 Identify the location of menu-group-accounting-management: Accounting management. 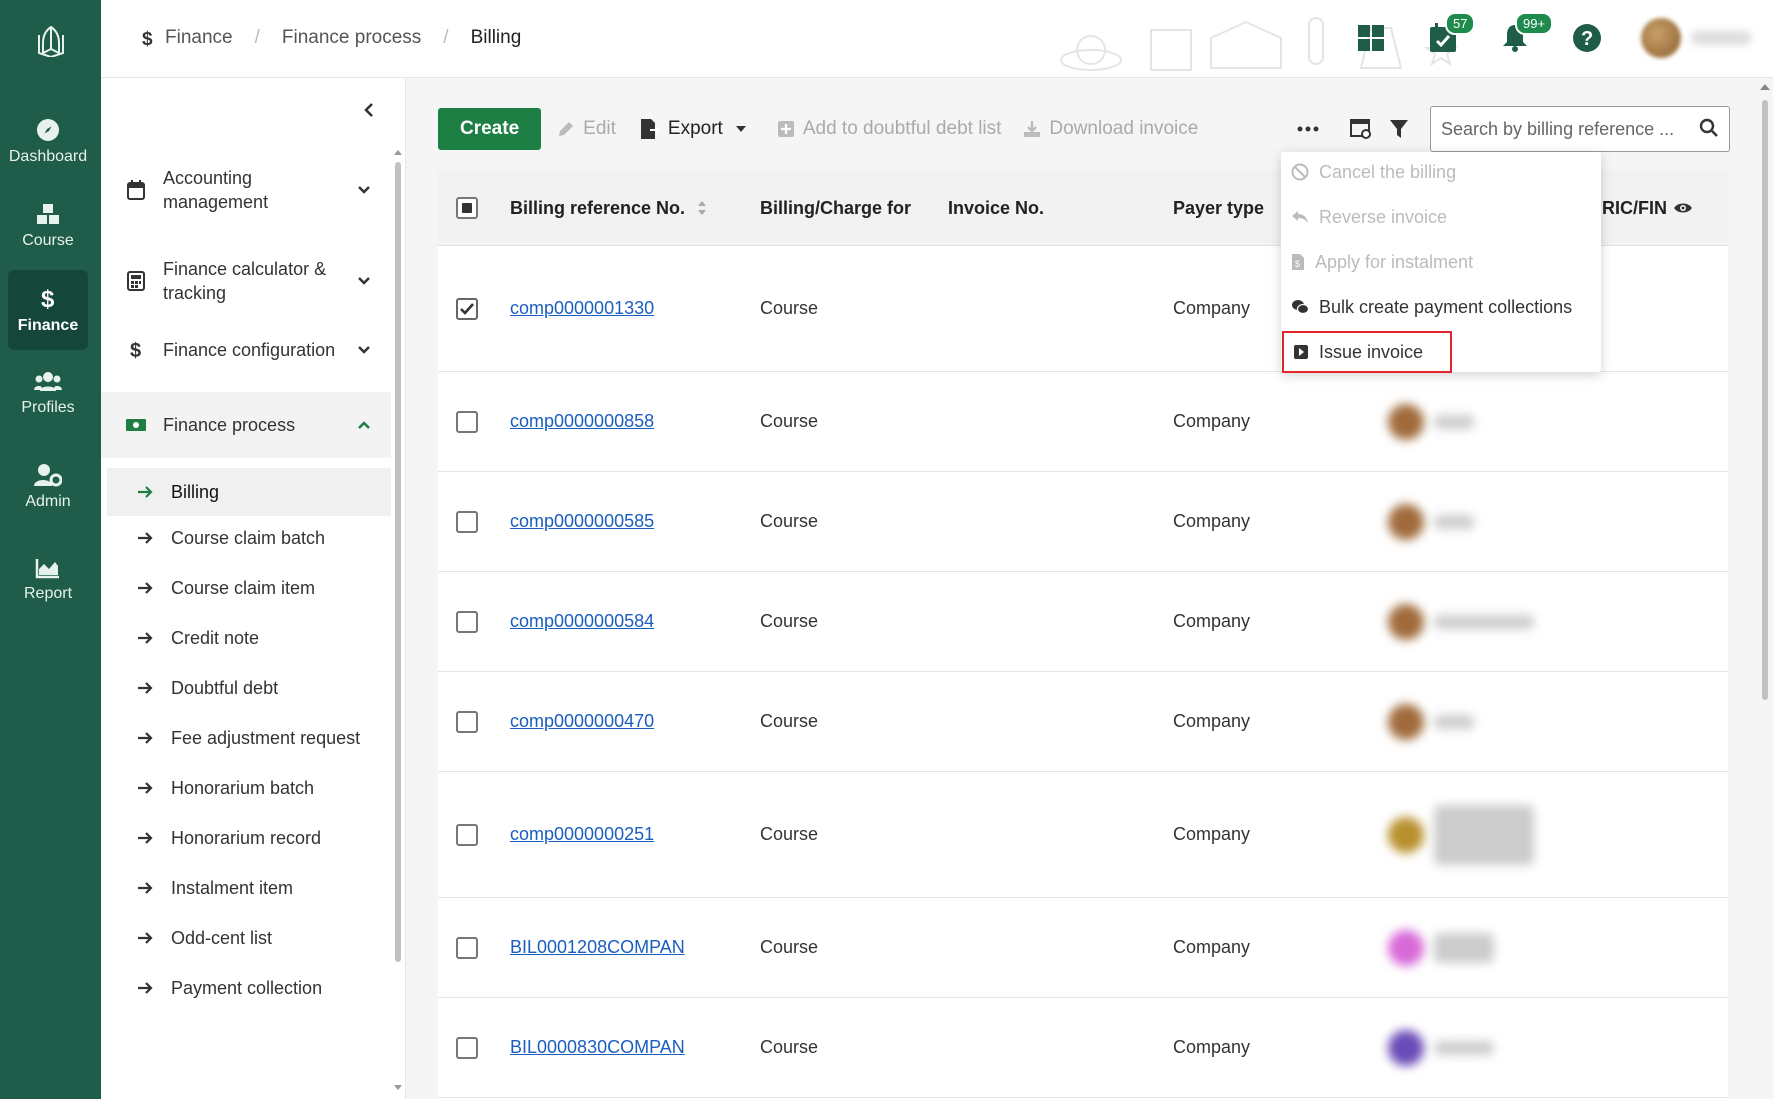
(246, 190).